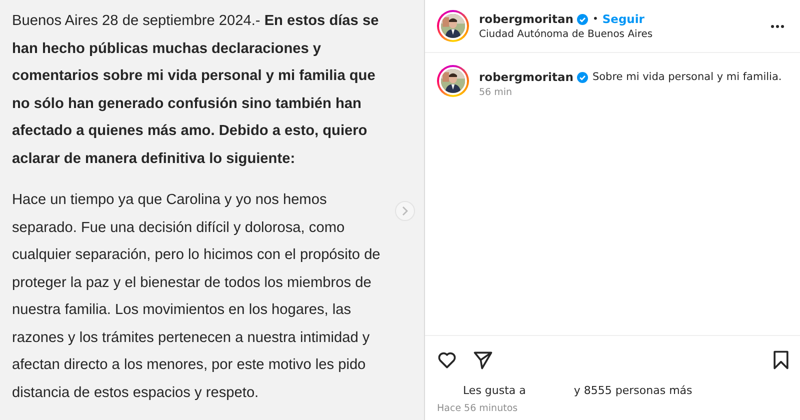 The height and width of the screenshot is (420, 800). What do you see at coordinates (633, 390) in the screenshot?
I see `likes-count: y 8555 personas más` at bounding box center [633, 390].